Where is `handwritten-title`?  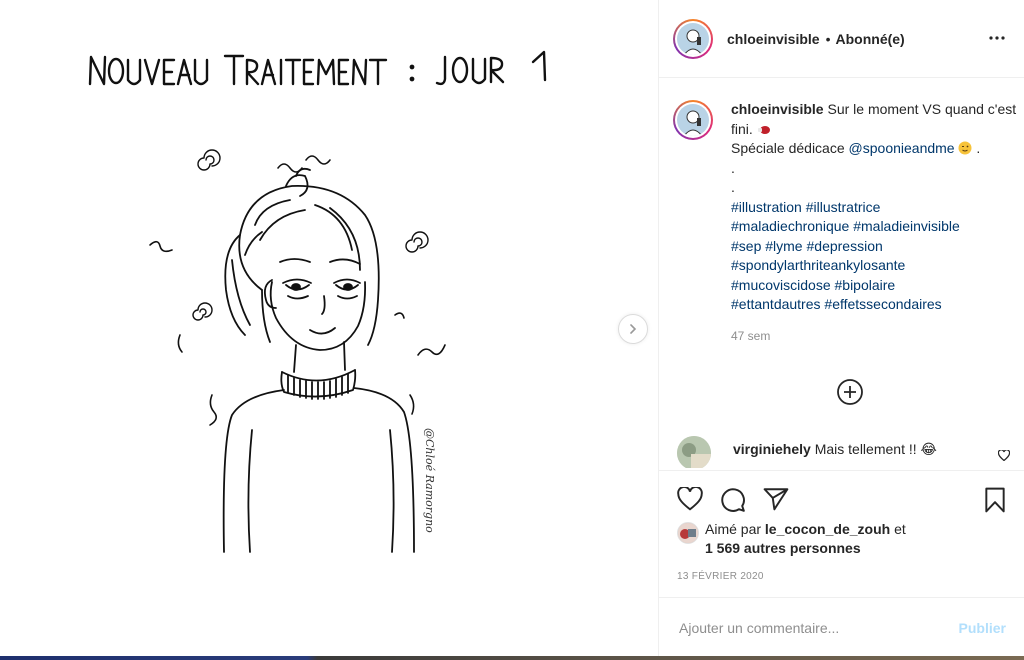
handwritten-title is located at coordinates (317, 68).